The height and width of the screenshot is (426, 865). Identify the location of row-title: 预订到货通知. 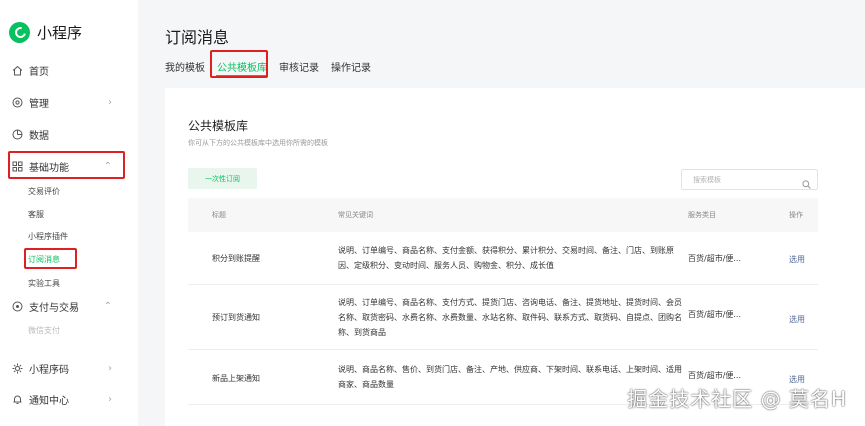
(236, 317).